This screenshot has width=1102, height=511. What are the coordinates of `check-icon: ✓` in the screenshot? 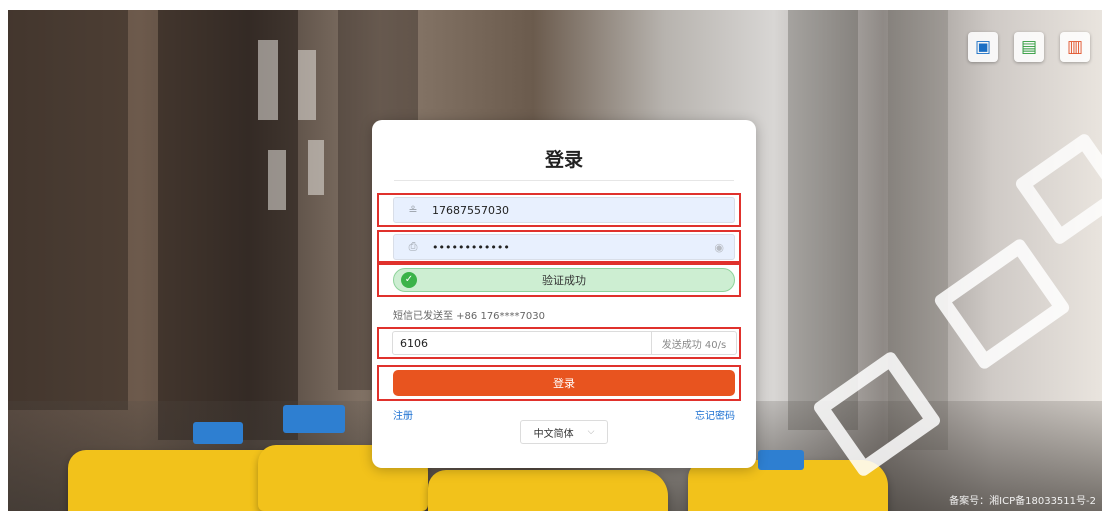 It's located at (409, 280).